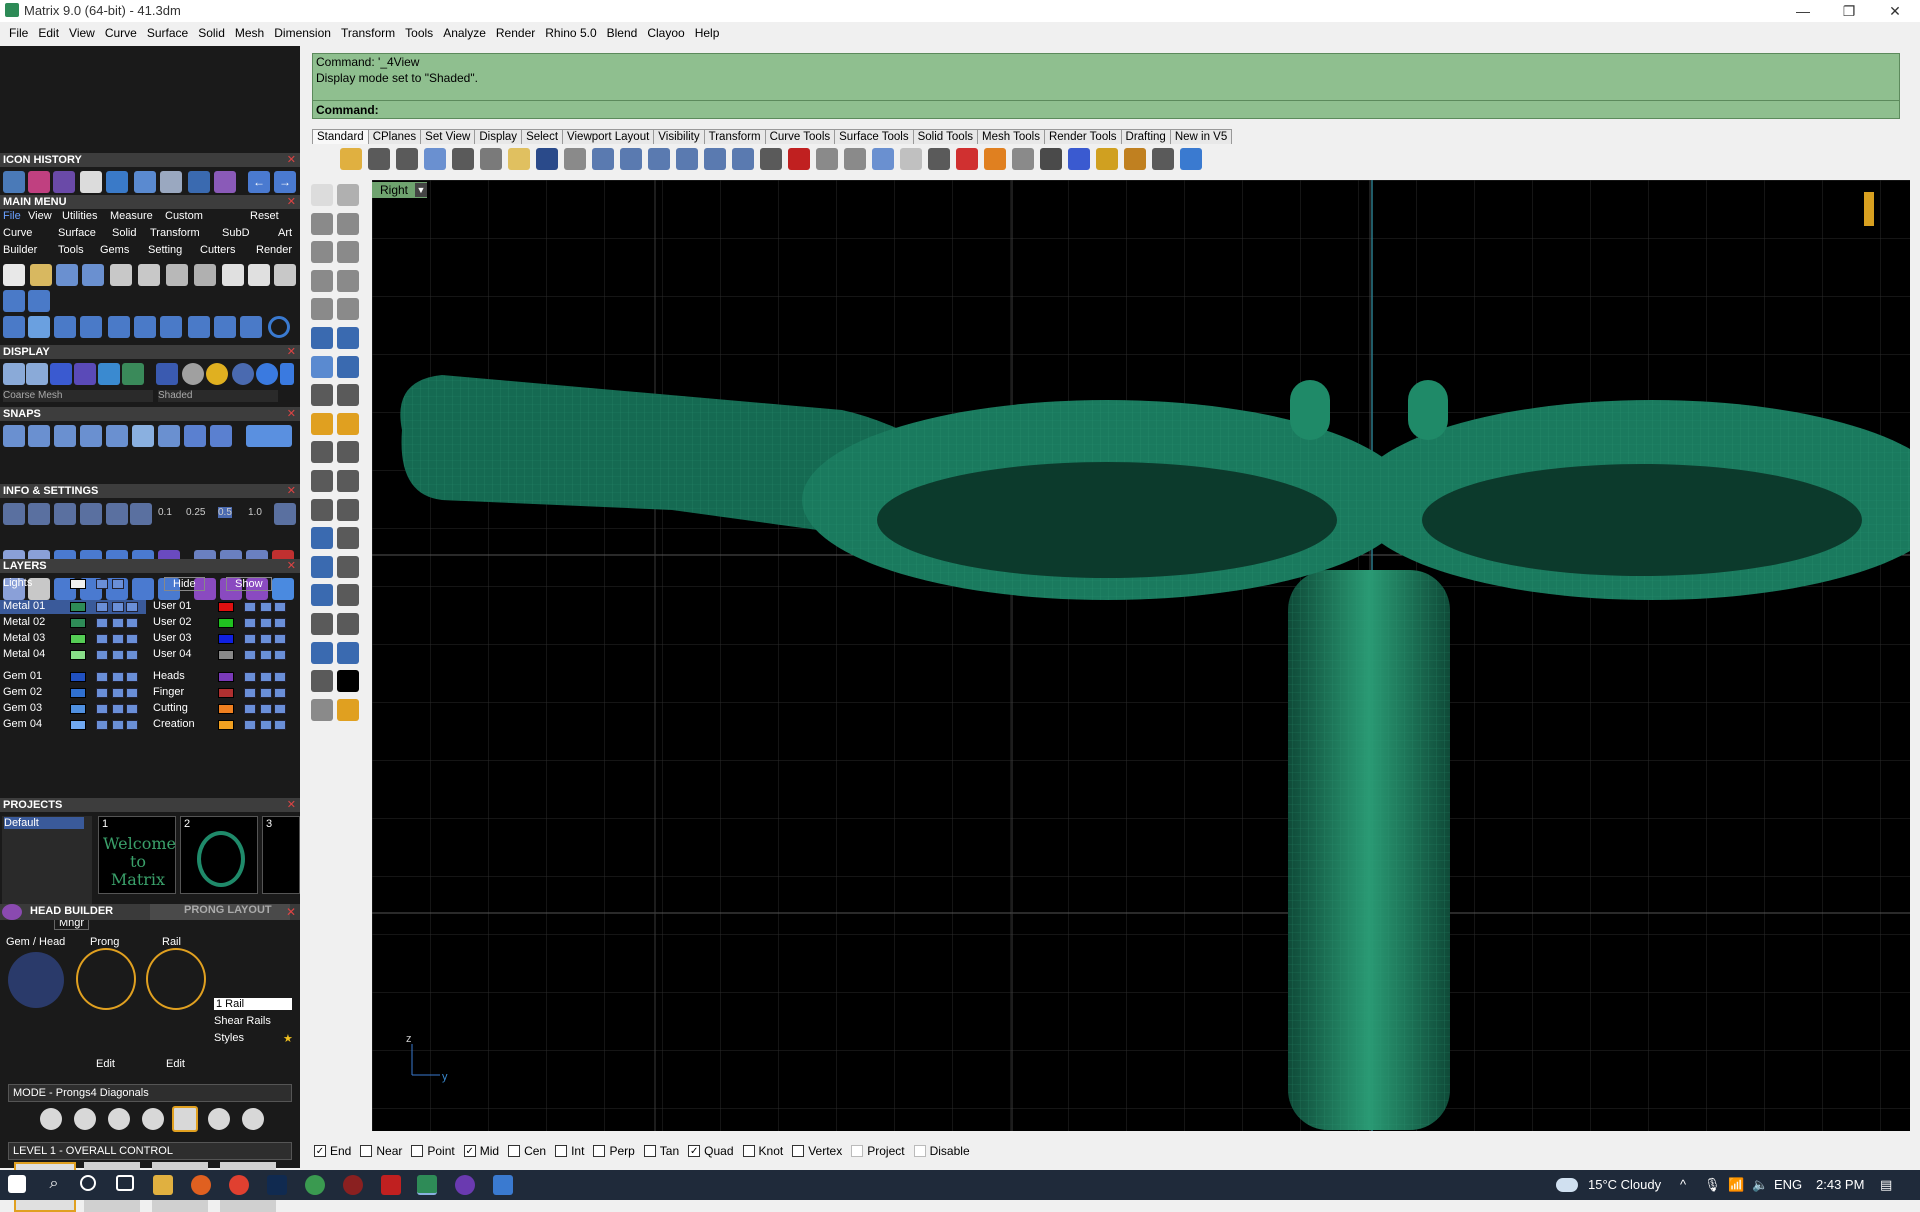 The image size is (1920, 1212). I want to click on point-icon, so click(855, 159).